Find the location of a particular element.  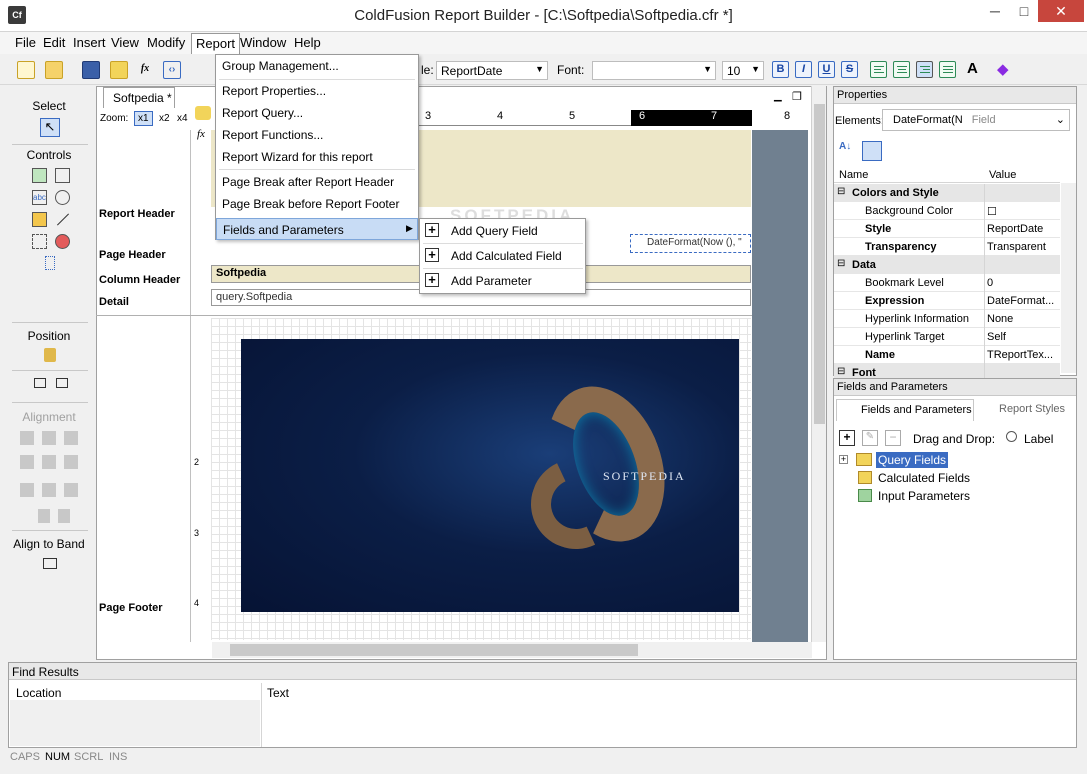

document-tab: Softpedia * is located at coordinates (139, 97).